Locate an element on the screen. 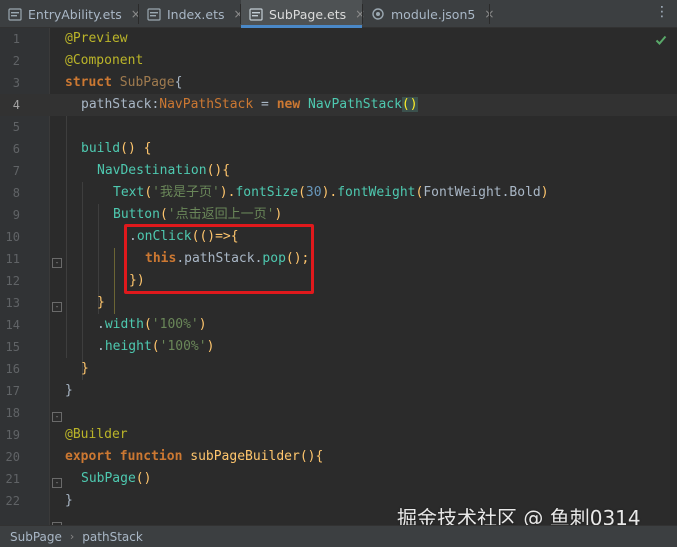  line-number: 5 is located at coordinates (16, 127).